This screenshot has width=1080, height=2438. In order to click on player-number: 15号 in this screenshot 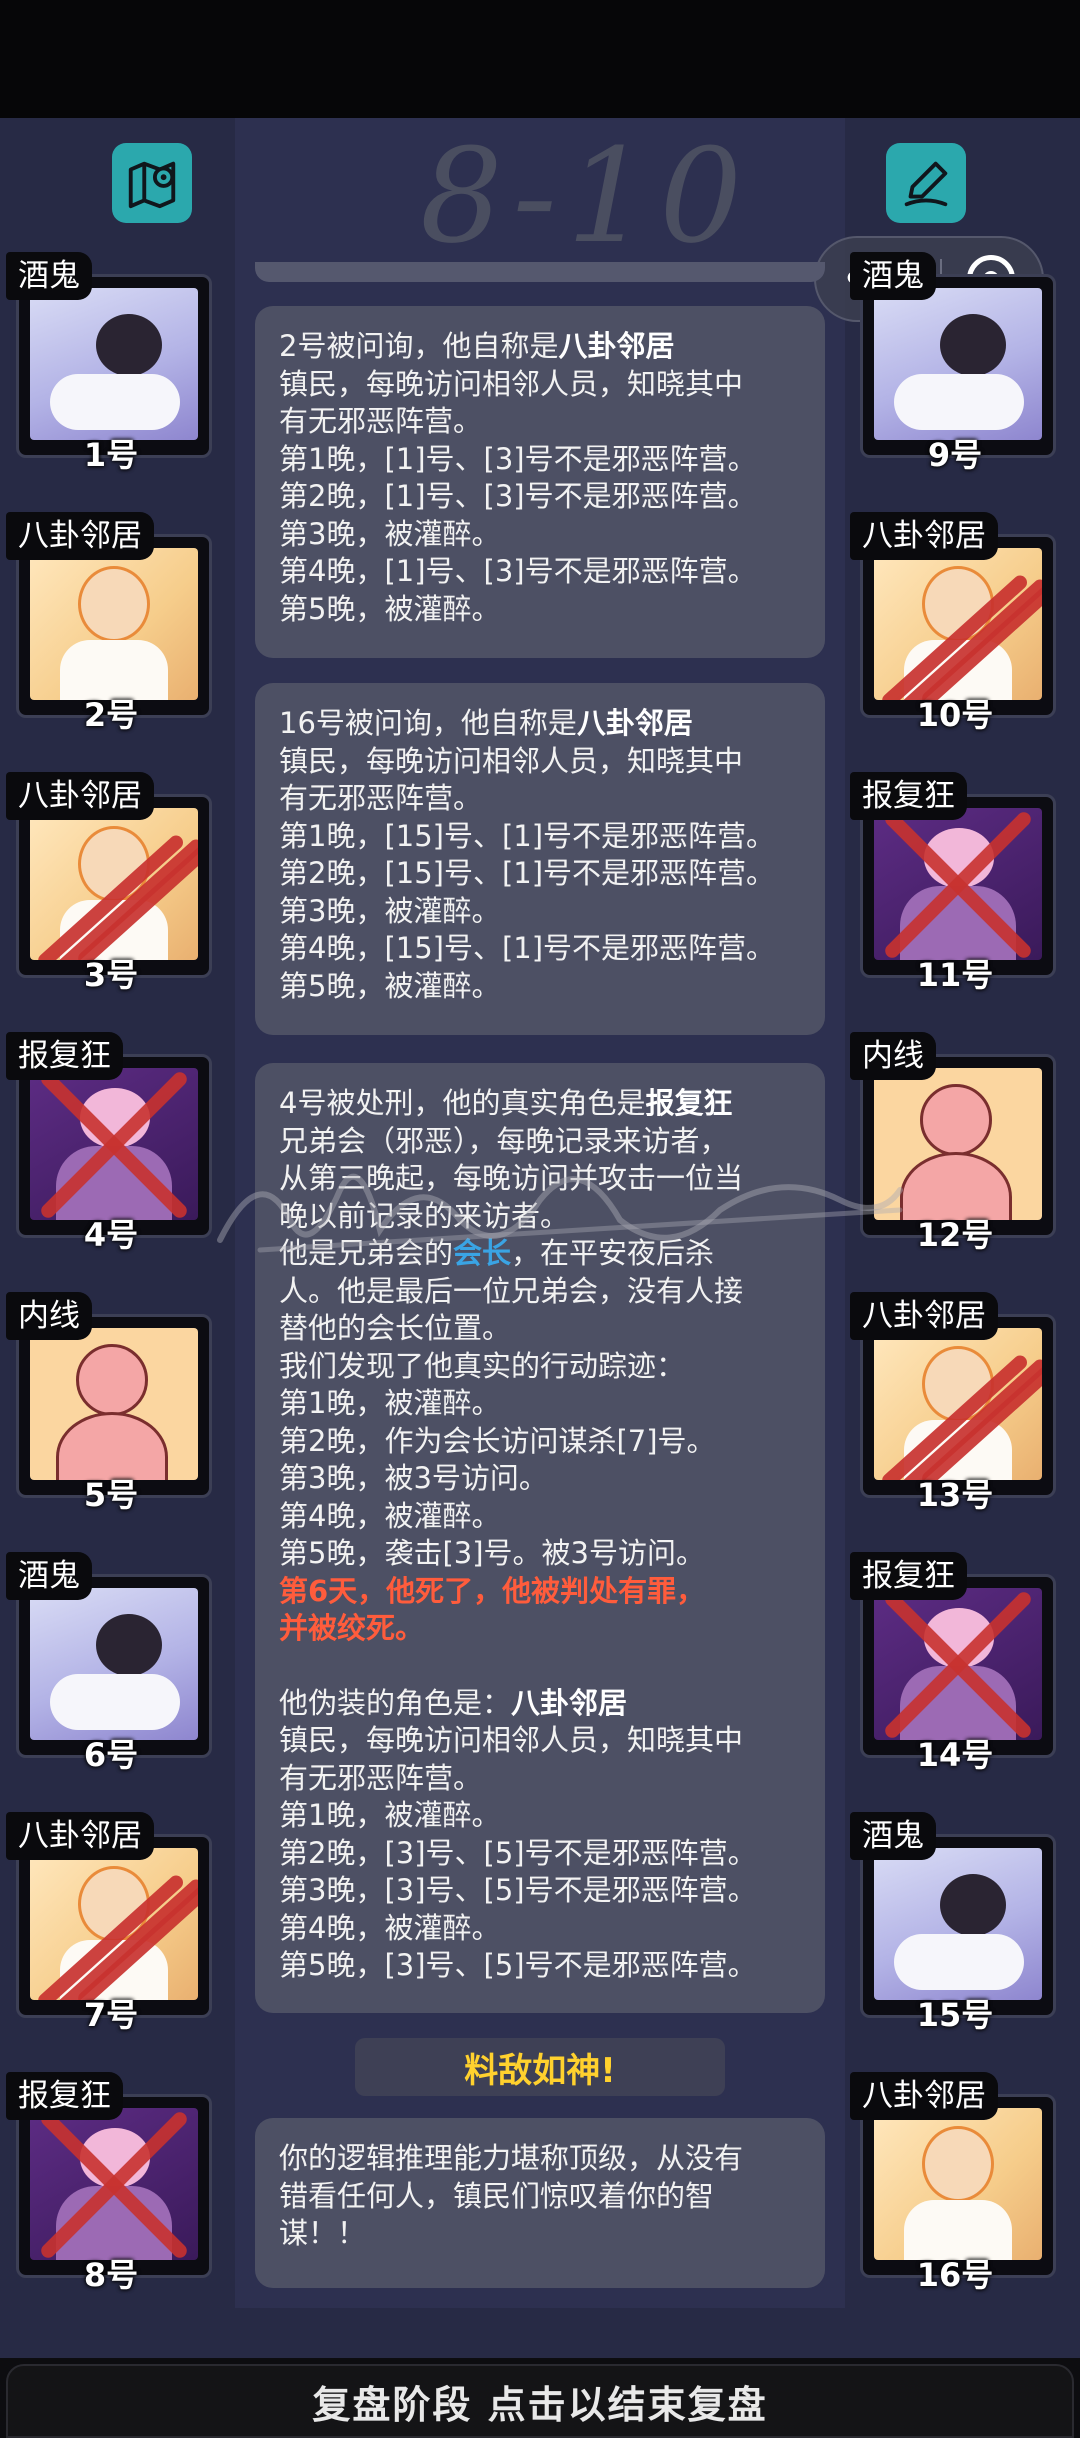, I will do `click(955, 2015)`.